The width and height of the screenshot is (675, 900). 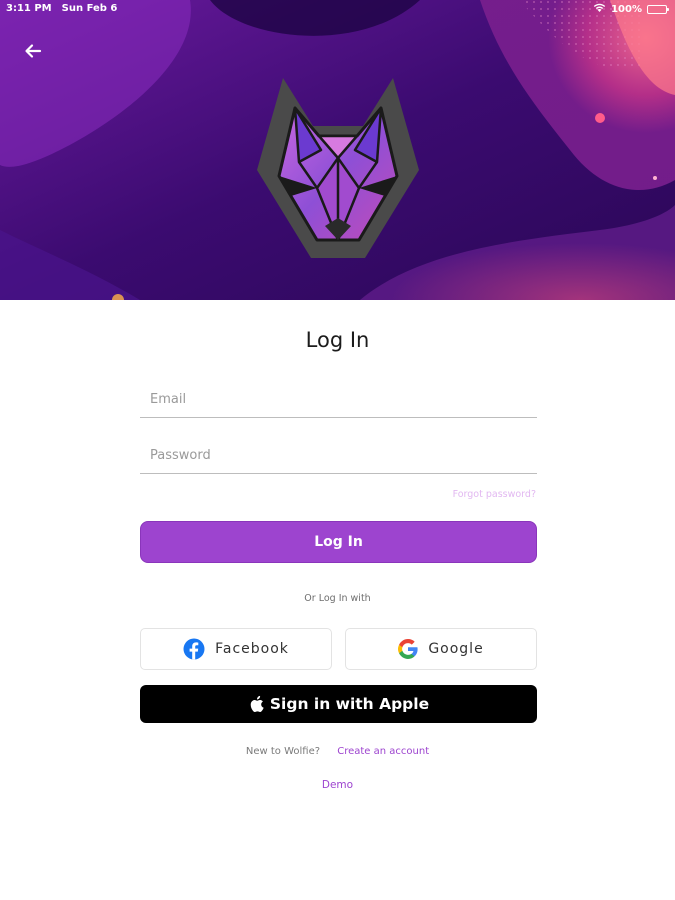 What do you see at coordinates (338, 399) in the screenshot?
I see `email-field` at bounding box center [338, 399].